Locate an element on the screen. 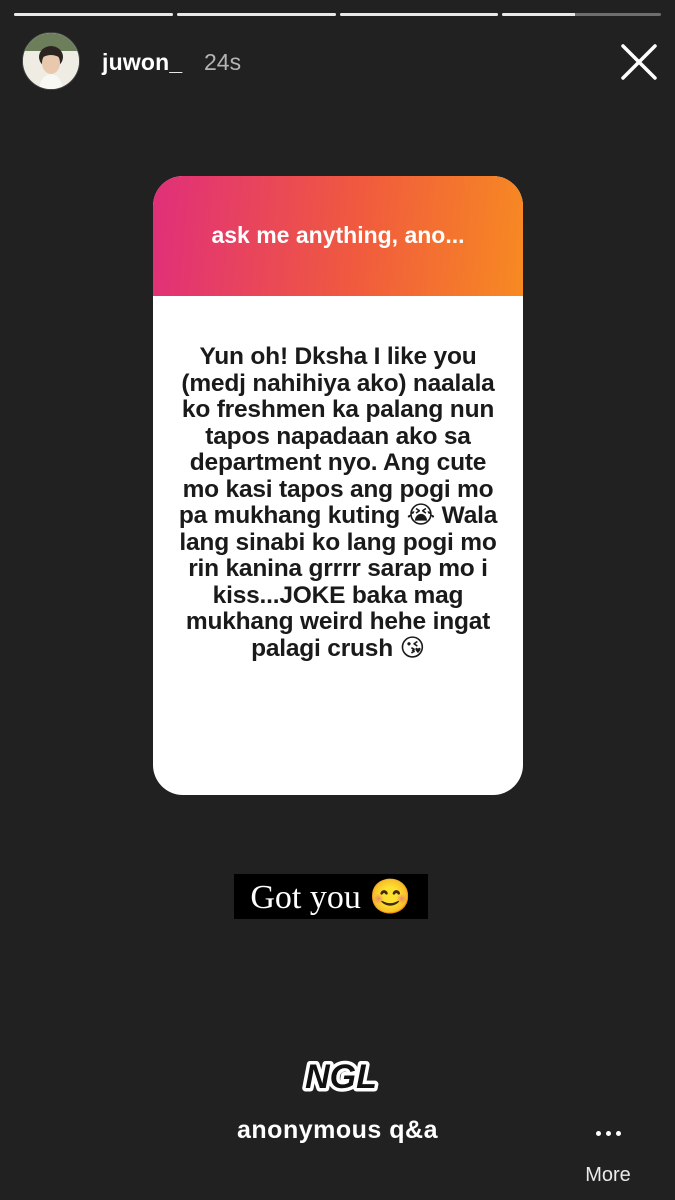 The width and height of the screenshot is (675, 1200). caption-text: Got you 😊 is located at coordinates (331, 896).